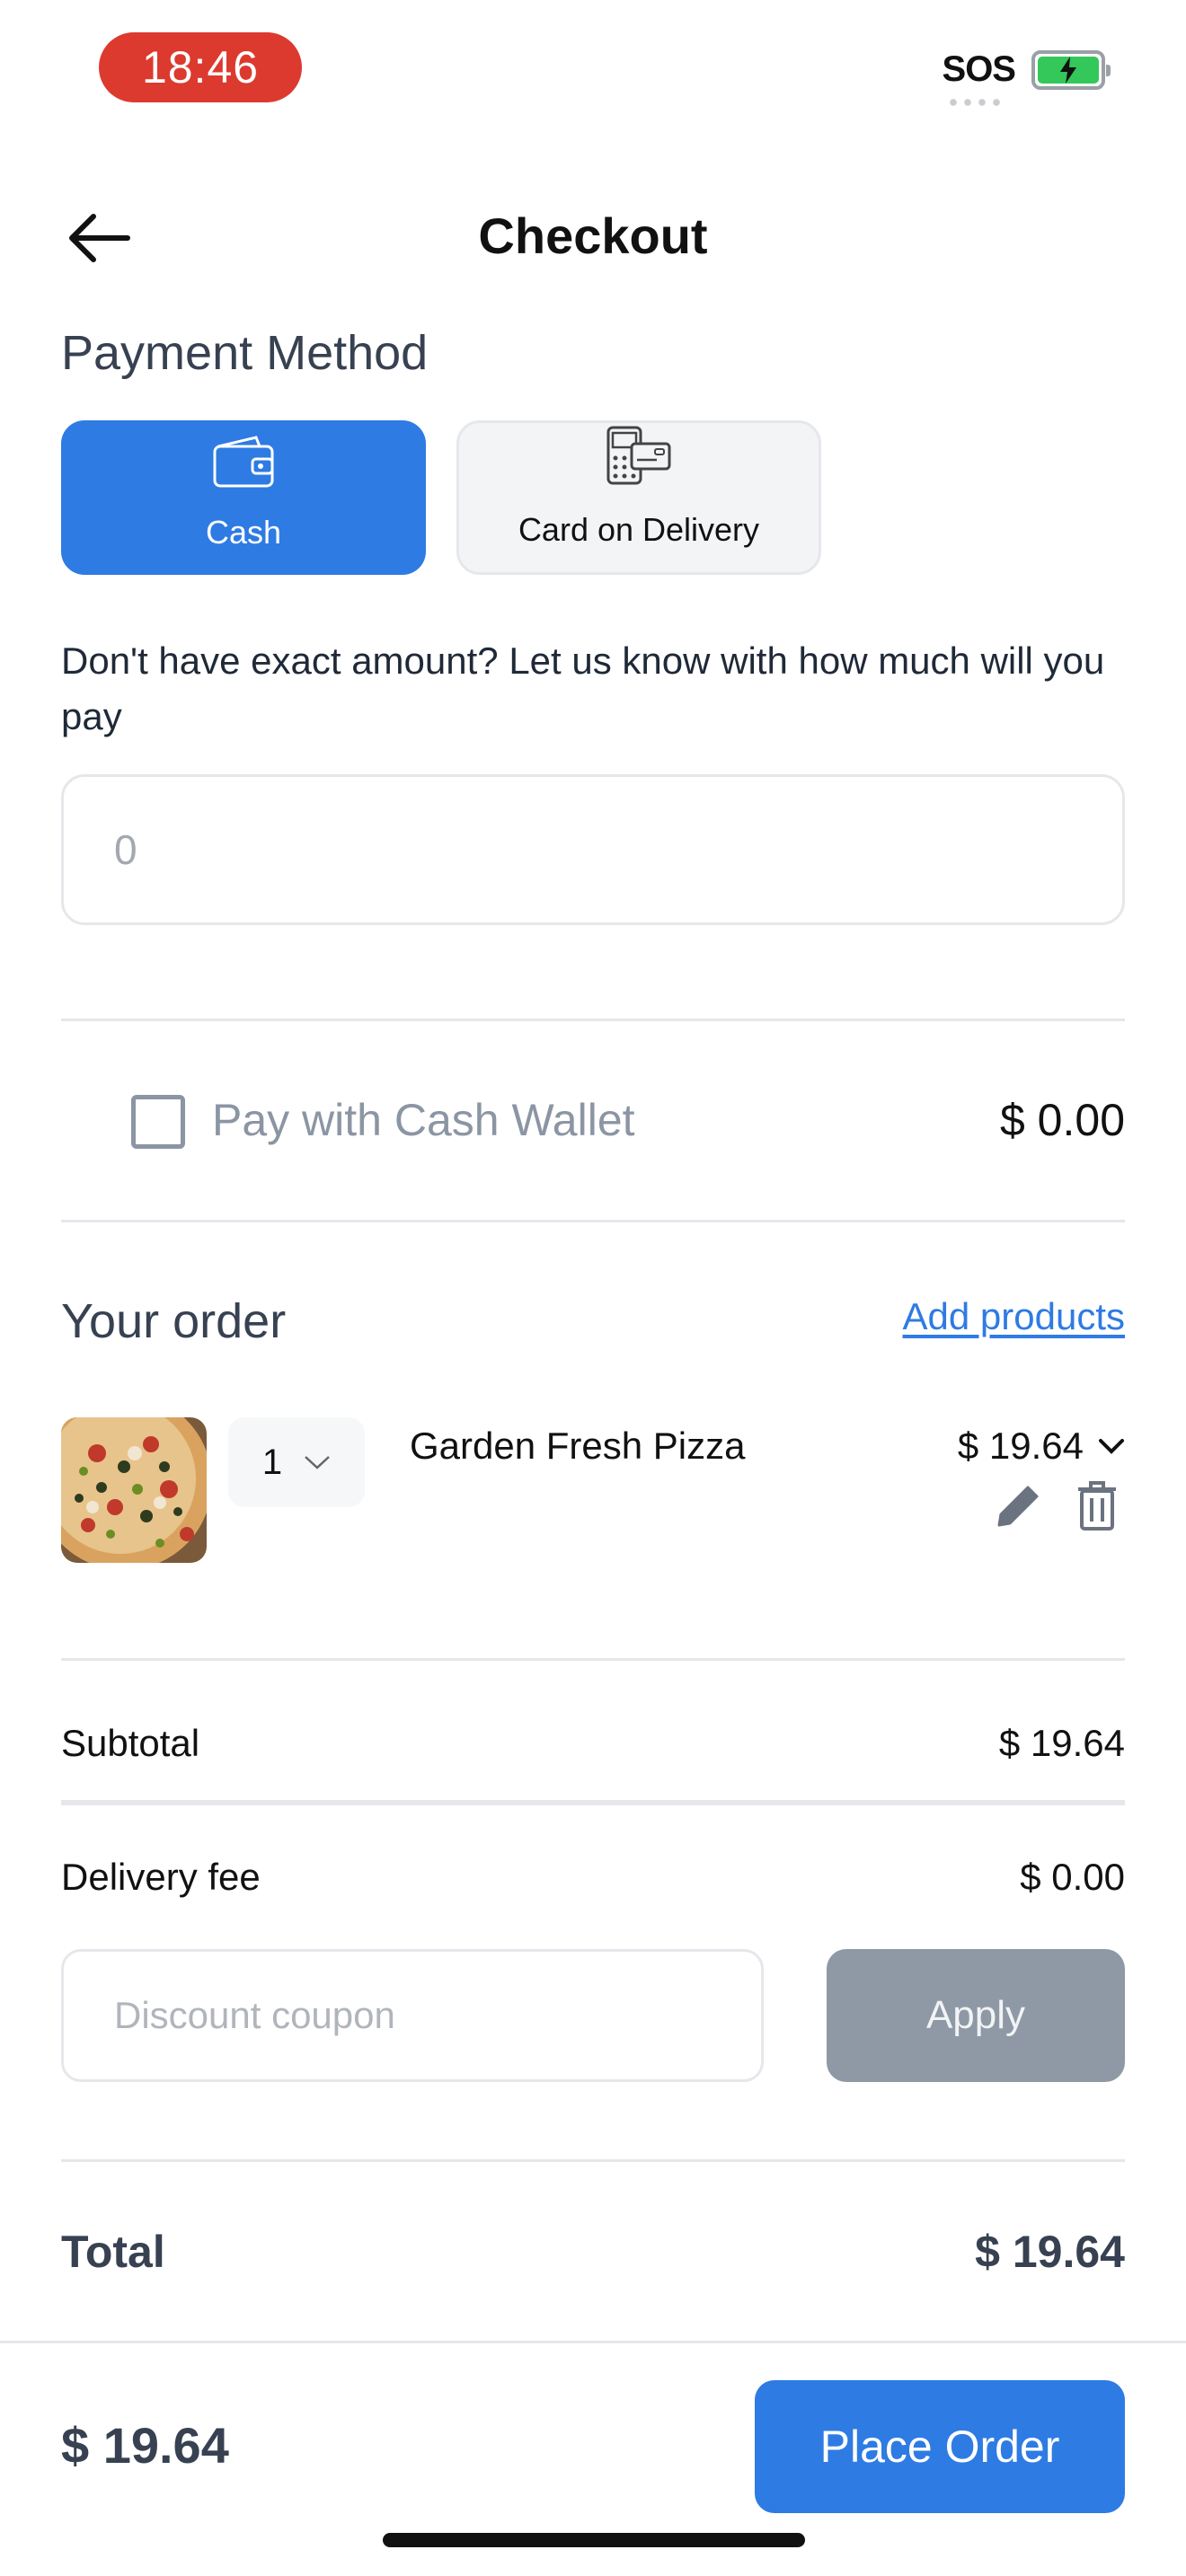  Describe the element at coordinates (134, 1490) in the screenshot. I see `pizza-thumbnail` at that location.